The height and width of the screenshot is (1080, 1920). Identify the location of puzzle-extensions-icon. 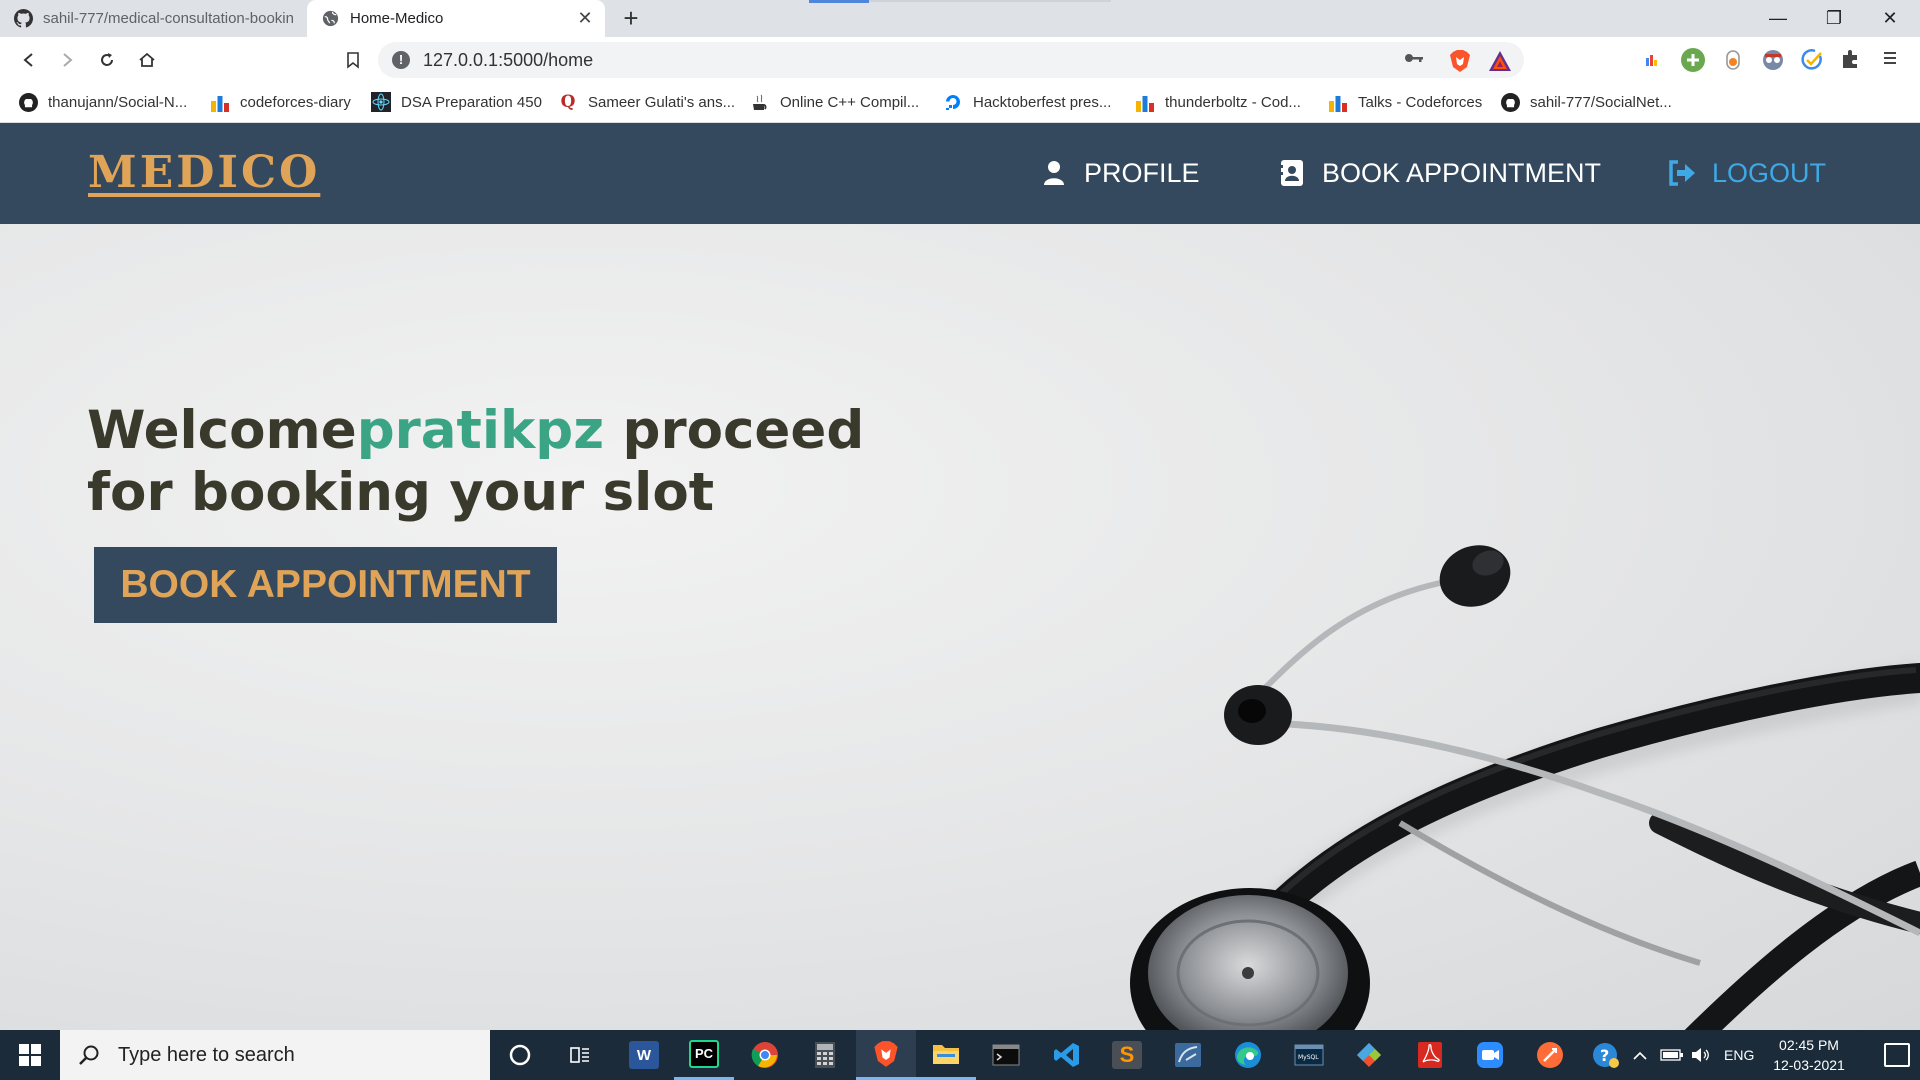
(1852, 60).